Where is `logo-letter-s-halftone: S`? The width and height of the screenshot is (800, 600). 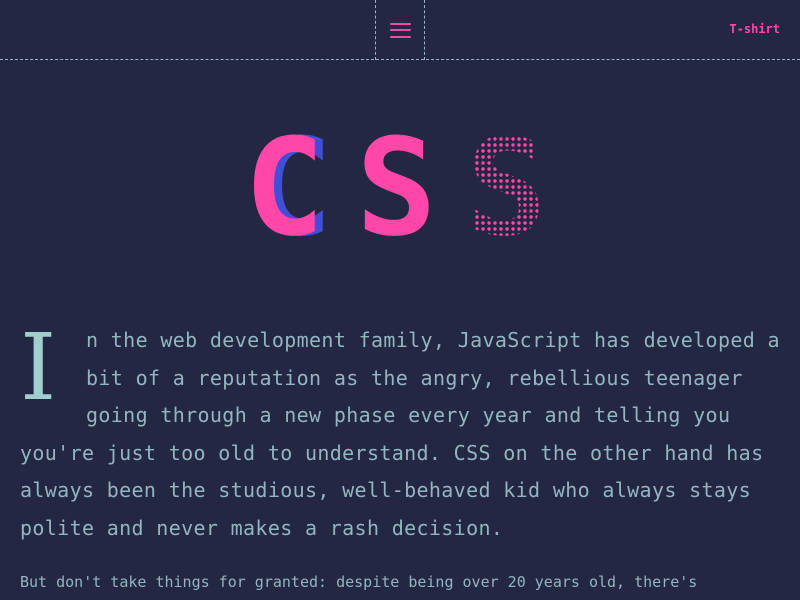
logo-letter-s-halftone: S is located at coordinates (506, 188).